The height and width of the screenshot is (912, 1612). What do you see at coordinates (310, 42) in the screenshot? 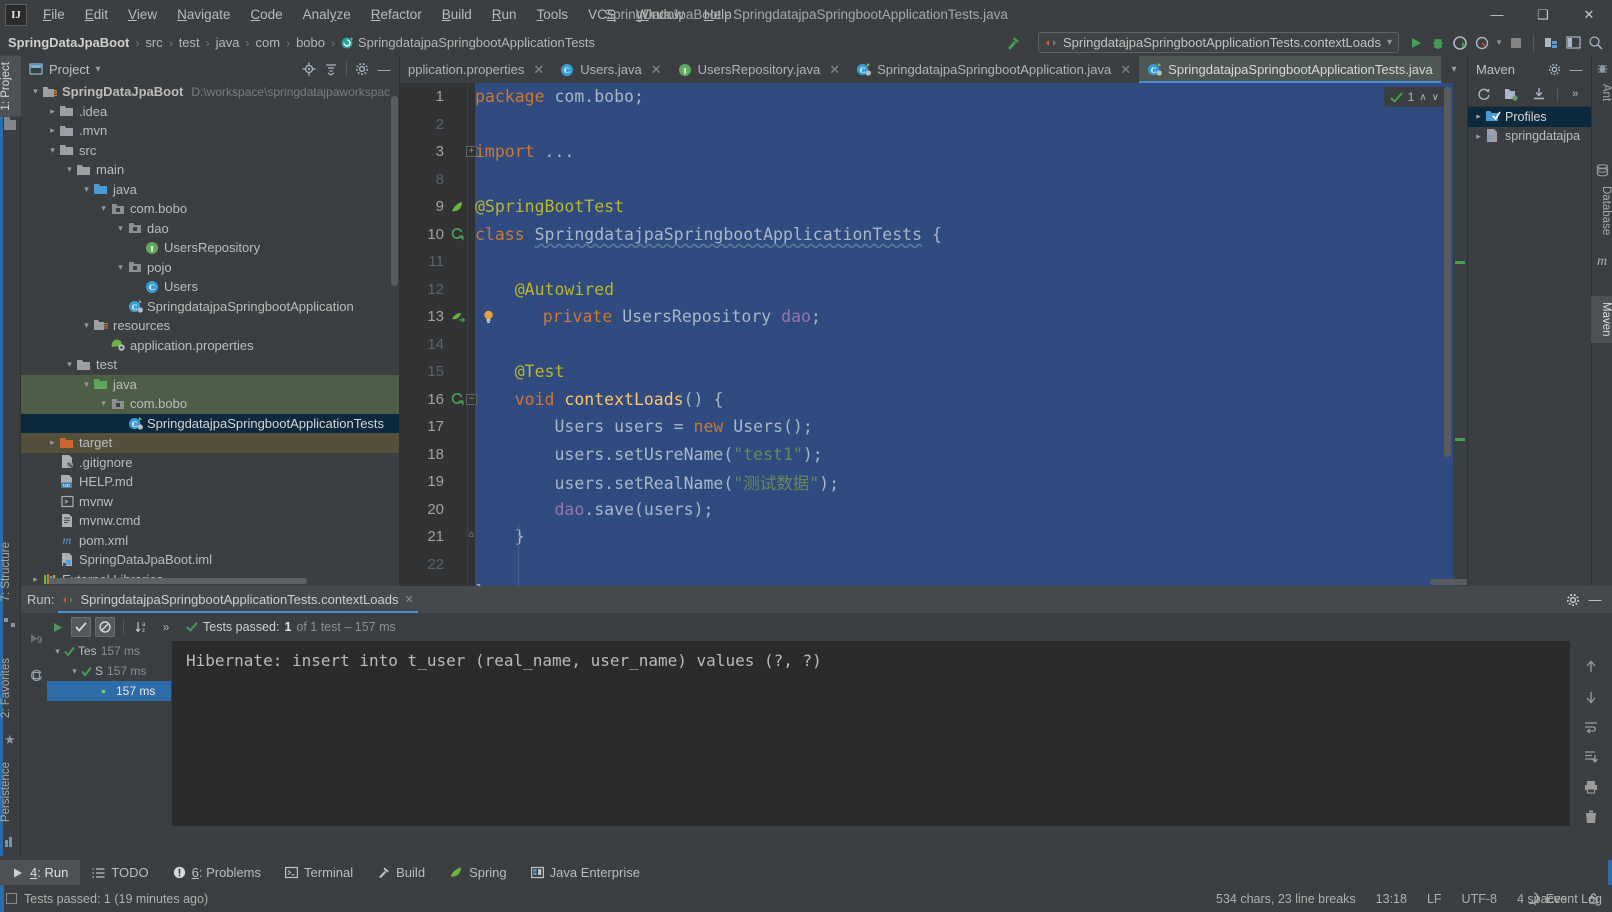
I see `breadcrumb-item: bobo` at bounding box center [310, 42].